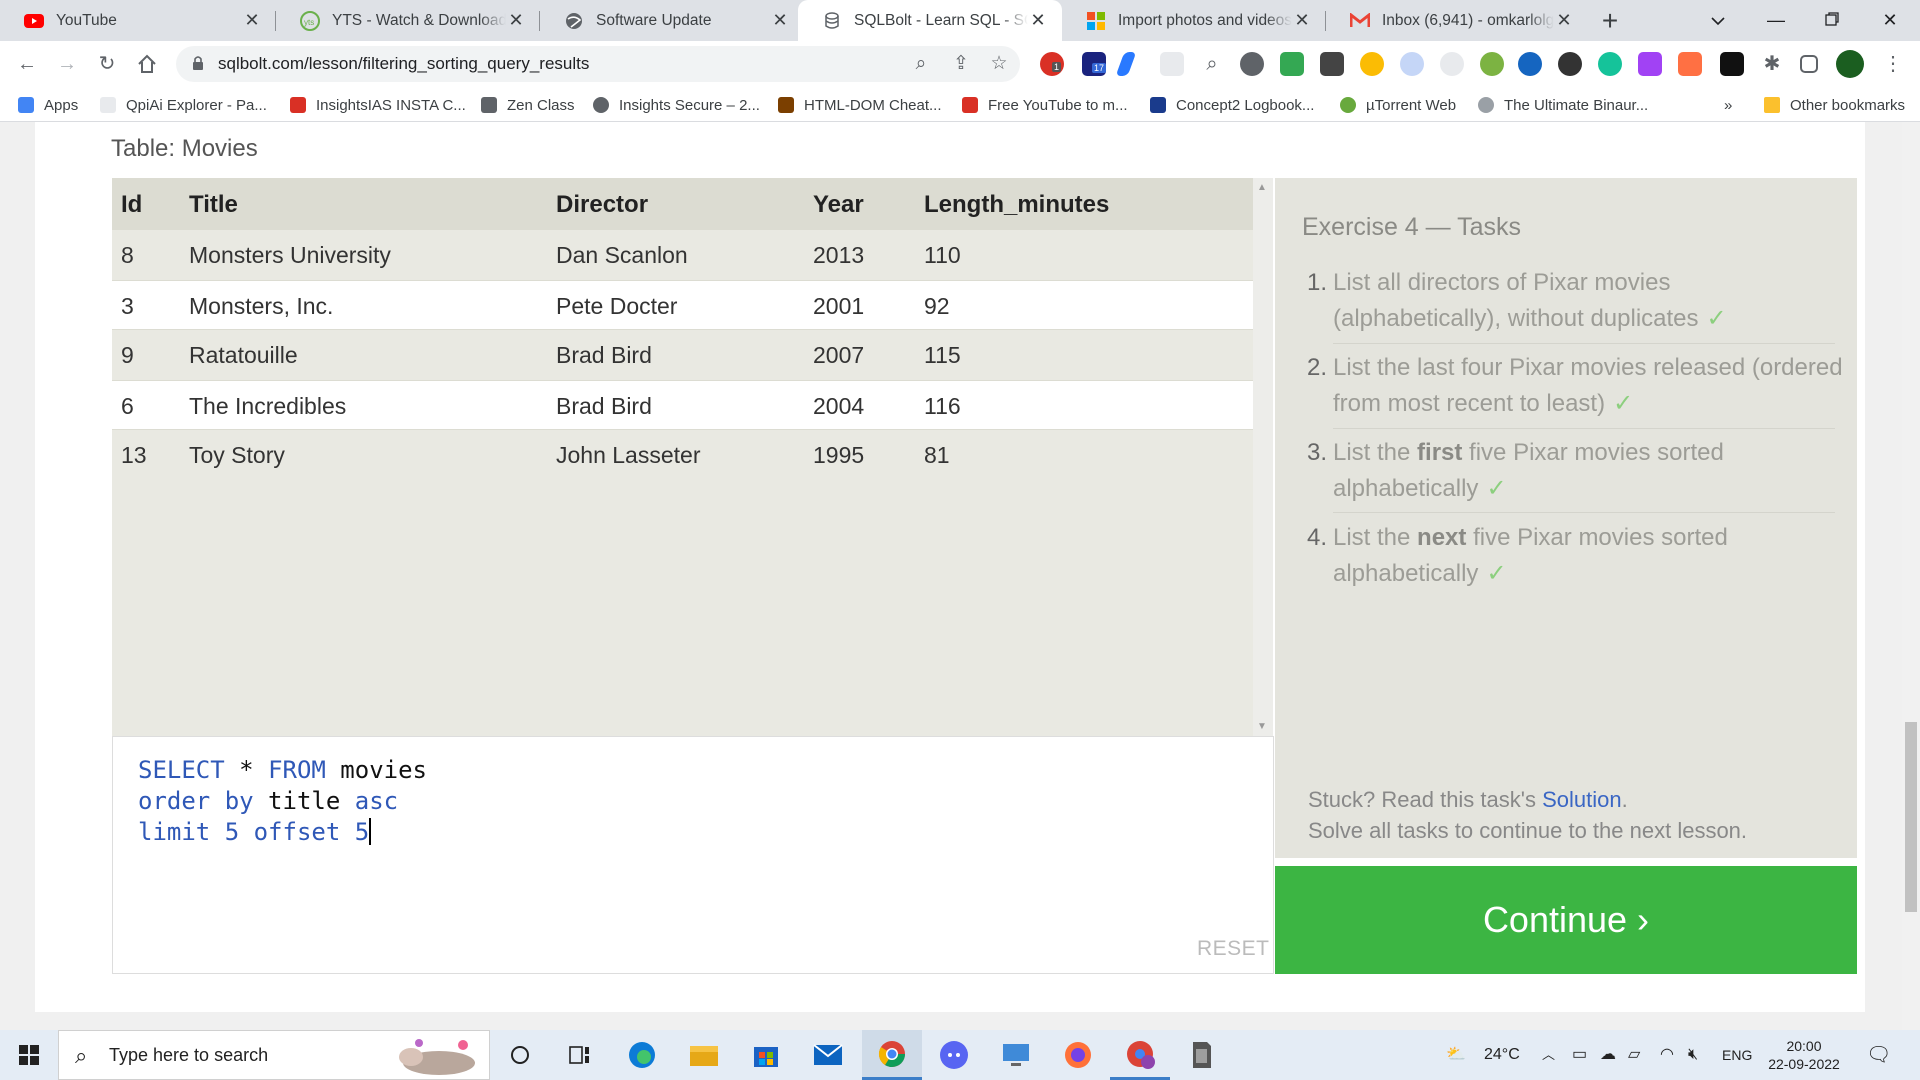  I want to click on tab-sqlbolt: SQLBolt - Learn SQL - SQL Lesson 4 ✕, so click(930, 20).